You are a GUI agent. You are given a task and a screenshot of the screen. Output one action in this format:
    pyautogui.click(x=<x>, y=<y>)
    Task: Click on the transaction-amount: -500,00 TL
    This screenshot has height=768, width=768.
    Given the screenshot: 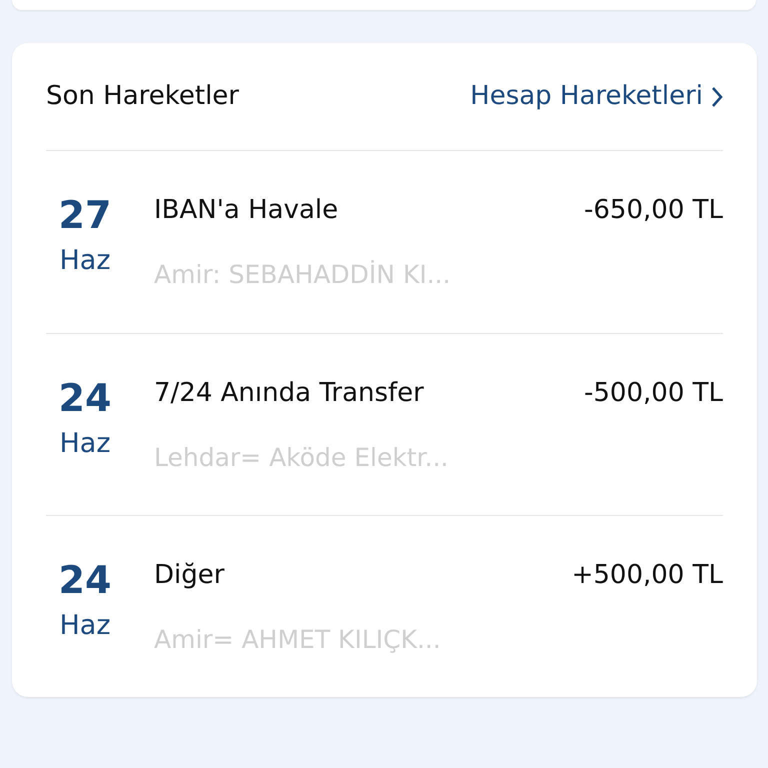 What is the action you would take?
    pyautogui.click(x=653, y=394)
    